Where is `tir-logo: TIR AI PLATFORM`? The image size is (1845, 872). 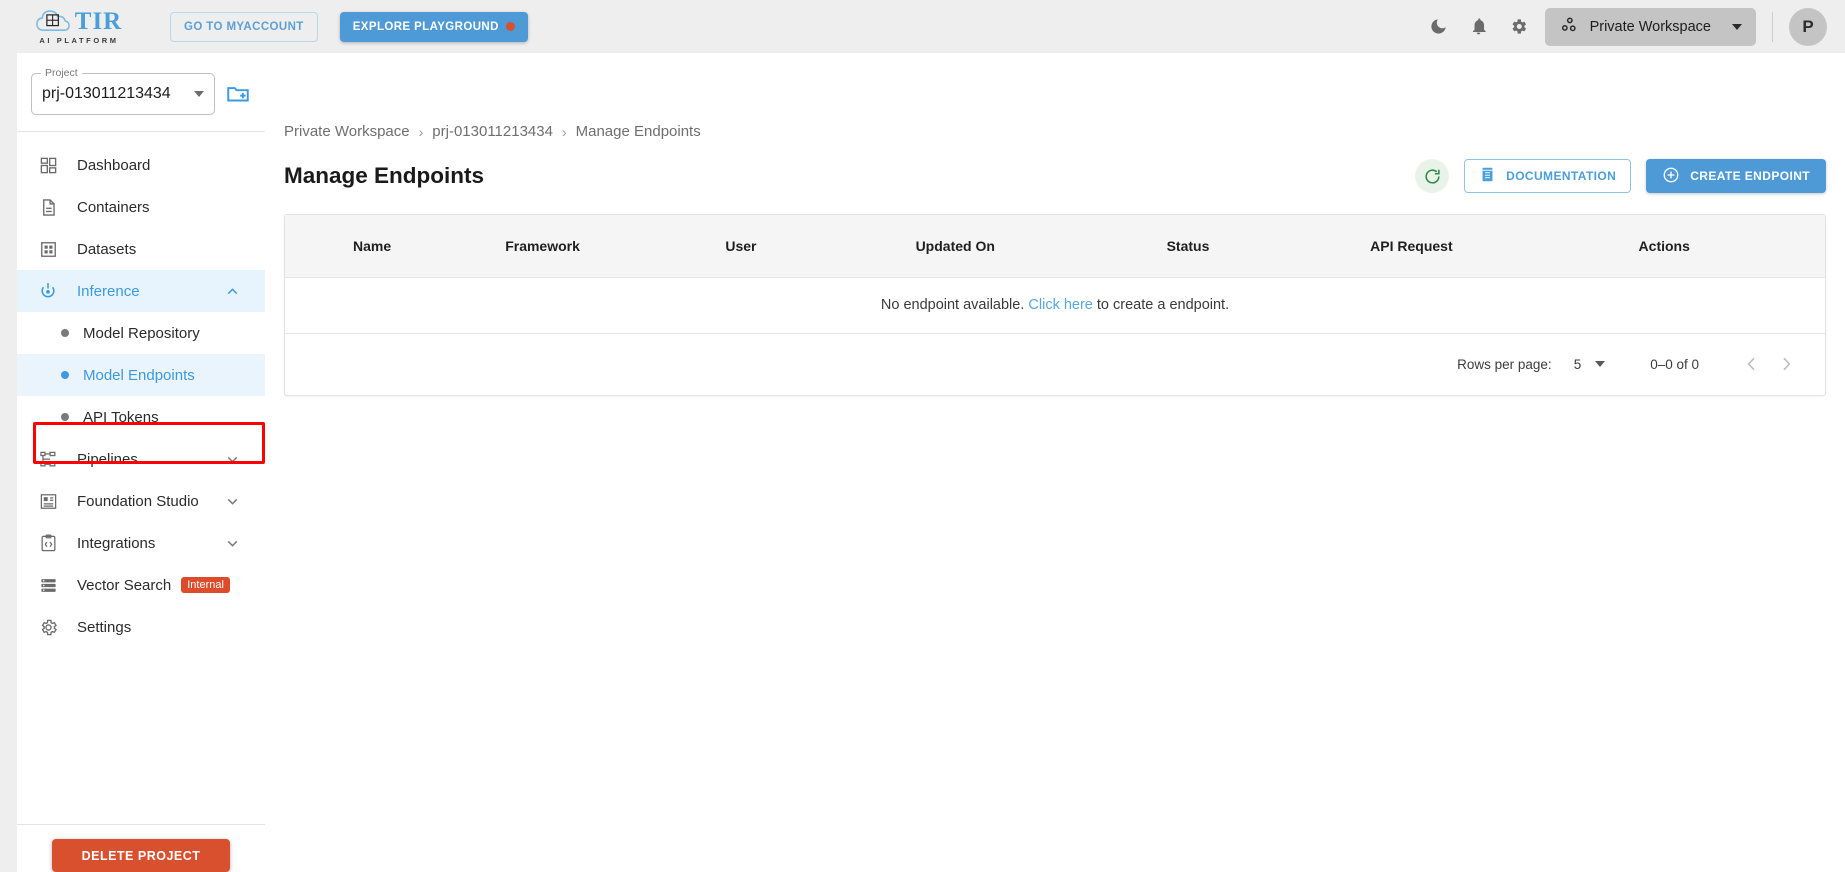 tir-logo: TIR AI PLATFORM is located at coordinates (79, 26).